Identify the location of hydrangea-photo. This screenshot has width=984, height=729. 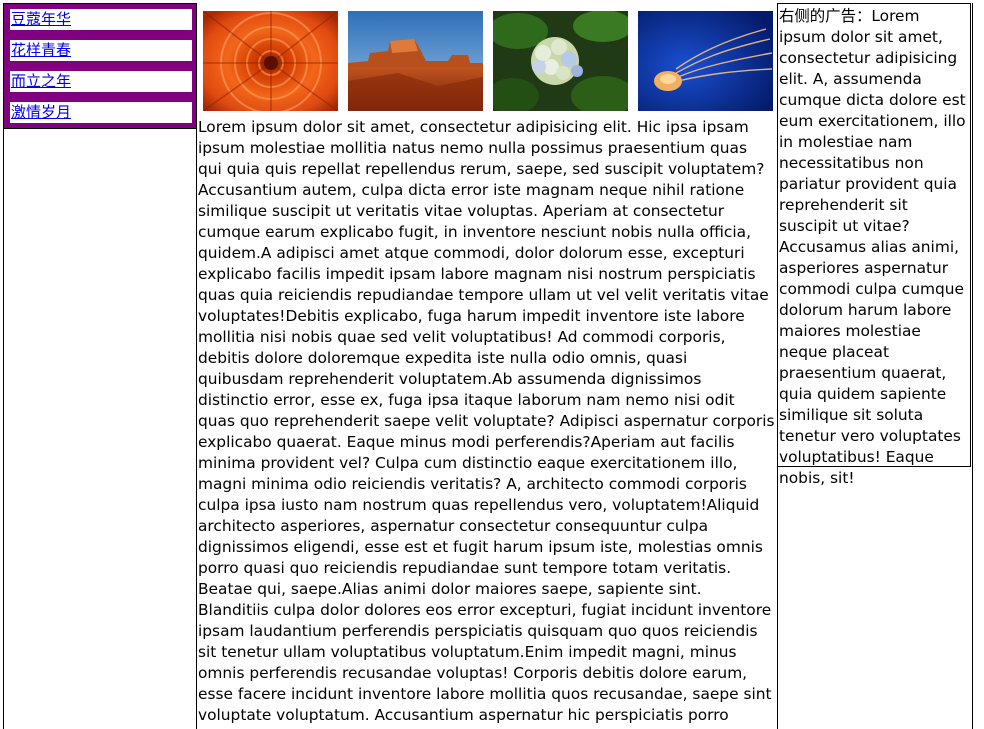
(560, 61).